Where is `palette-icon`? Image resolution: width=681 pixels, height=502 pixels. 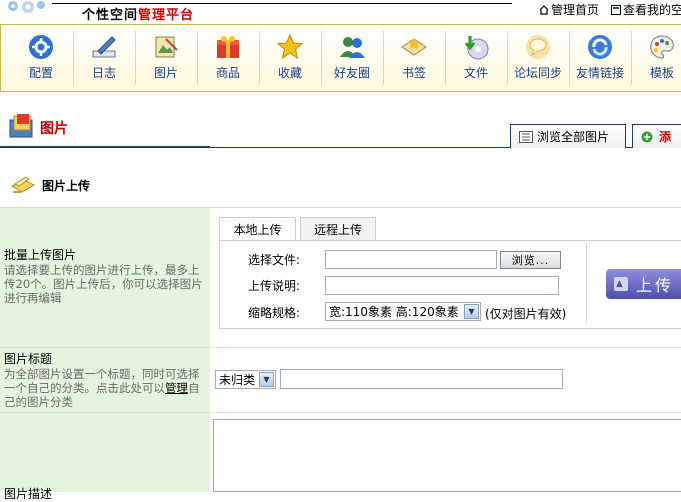
palette-icon is located at coordinates (662, 47).